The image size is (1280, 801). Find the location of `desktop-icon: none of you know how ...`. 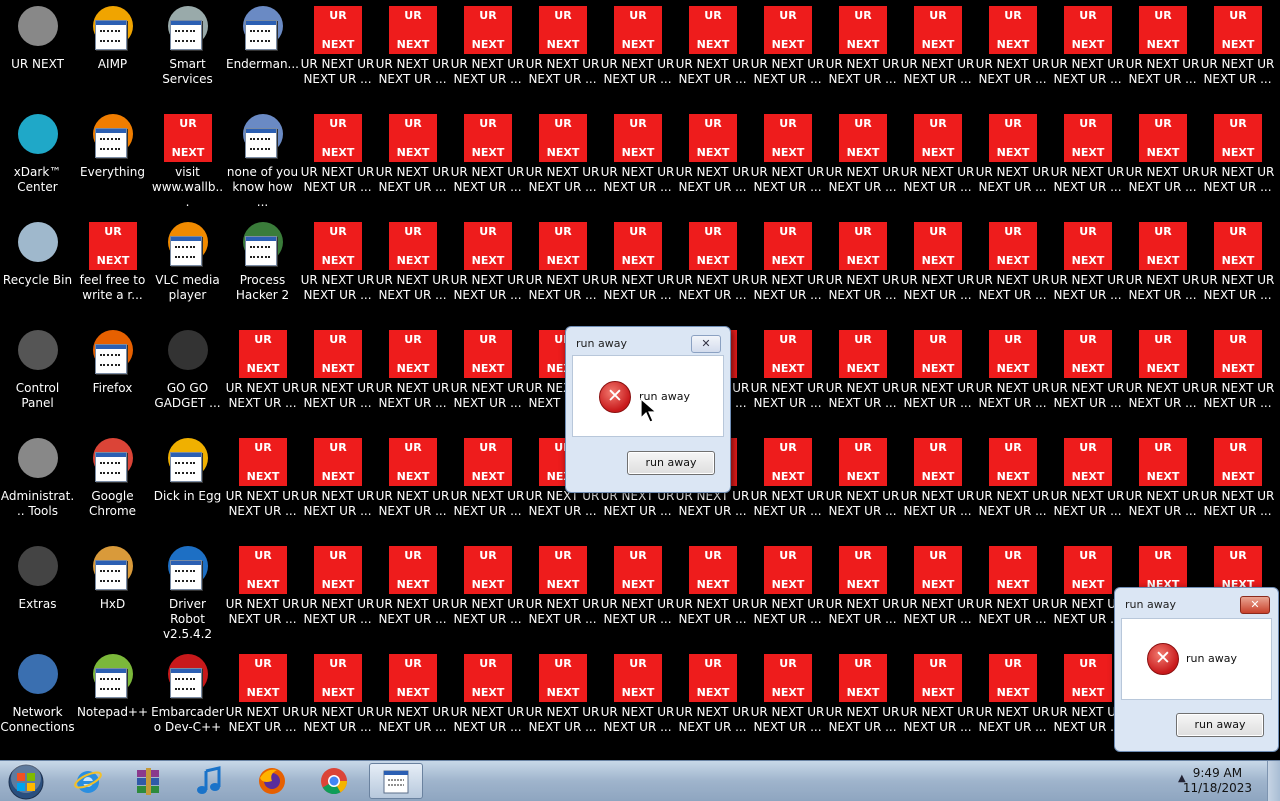

desktop-icon: none of you know how ... is located at coordinates (262, 162).